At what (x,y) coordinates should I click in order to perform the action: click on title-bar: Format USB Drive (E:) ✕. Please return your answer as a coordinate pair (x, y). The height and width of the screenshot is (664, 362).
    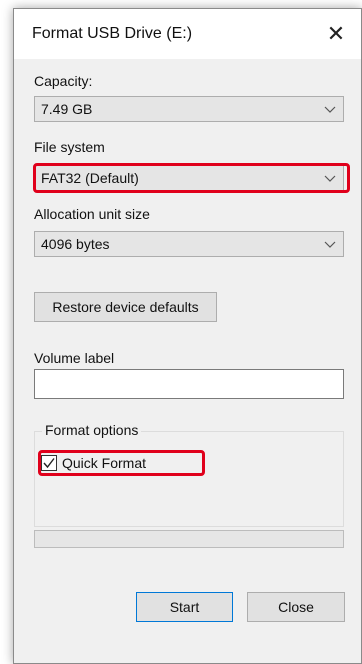
    Looking at the image, I should click on (187, 34).